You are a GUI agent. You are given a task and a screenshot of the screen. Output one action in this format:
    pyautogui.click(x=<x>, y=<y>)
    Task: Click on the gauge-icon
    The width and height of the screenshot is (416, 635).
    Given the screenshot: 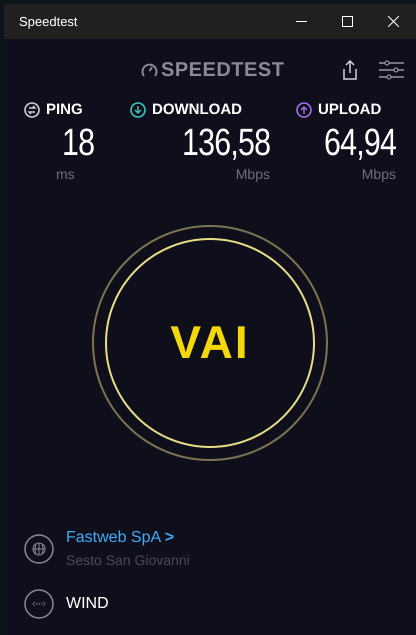 What is the action you would take?
    pyautogui.click(x=149, y=70)
    